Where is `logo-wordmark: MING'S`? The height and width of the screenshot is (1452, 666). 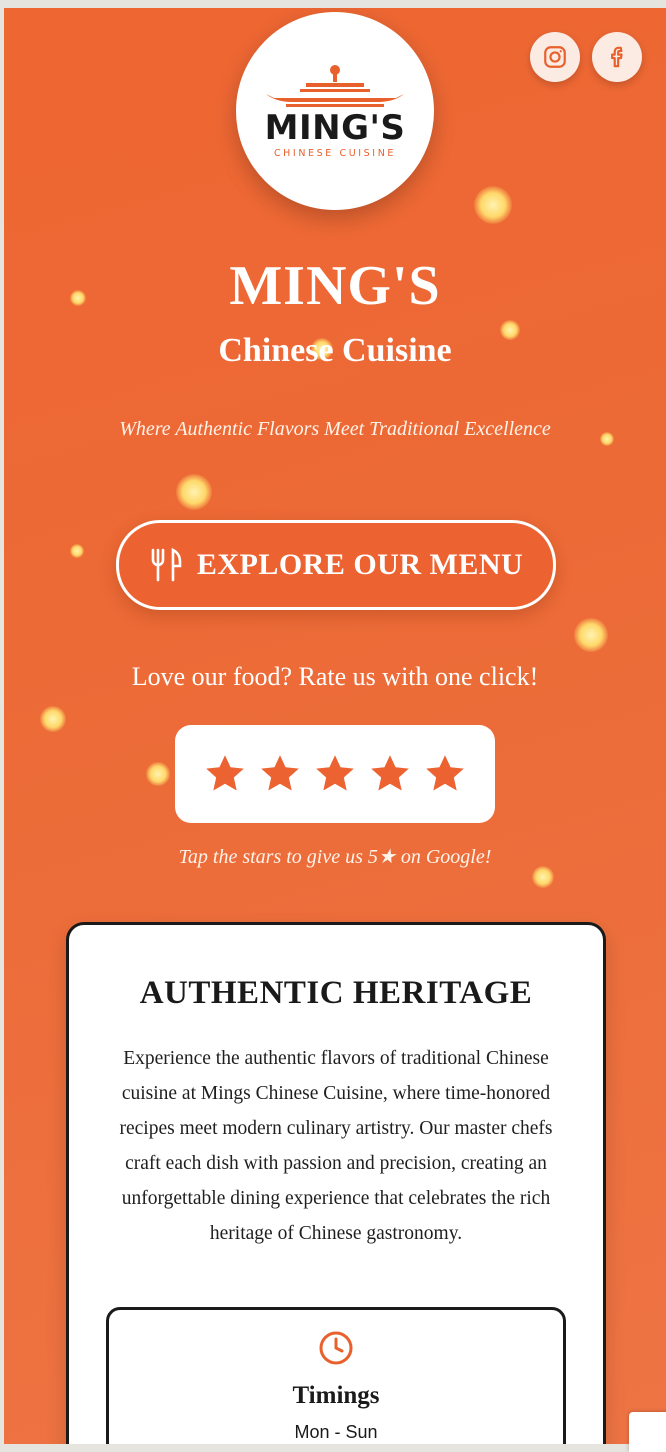
logo-wordmark: MING'S is located at coordinates (335, 128).